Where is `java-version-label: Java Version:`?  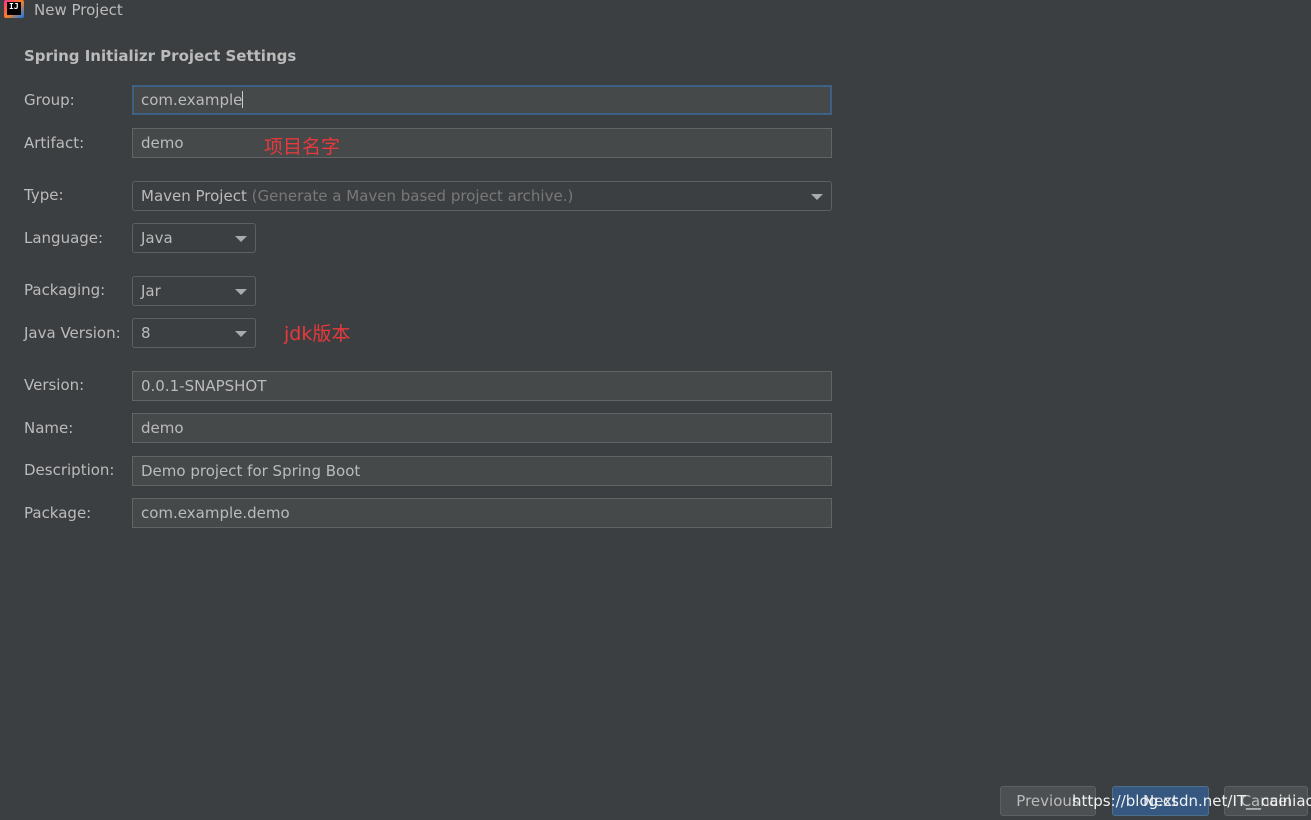 java-version-label: Java Version: is located at coordinates (72, 333).